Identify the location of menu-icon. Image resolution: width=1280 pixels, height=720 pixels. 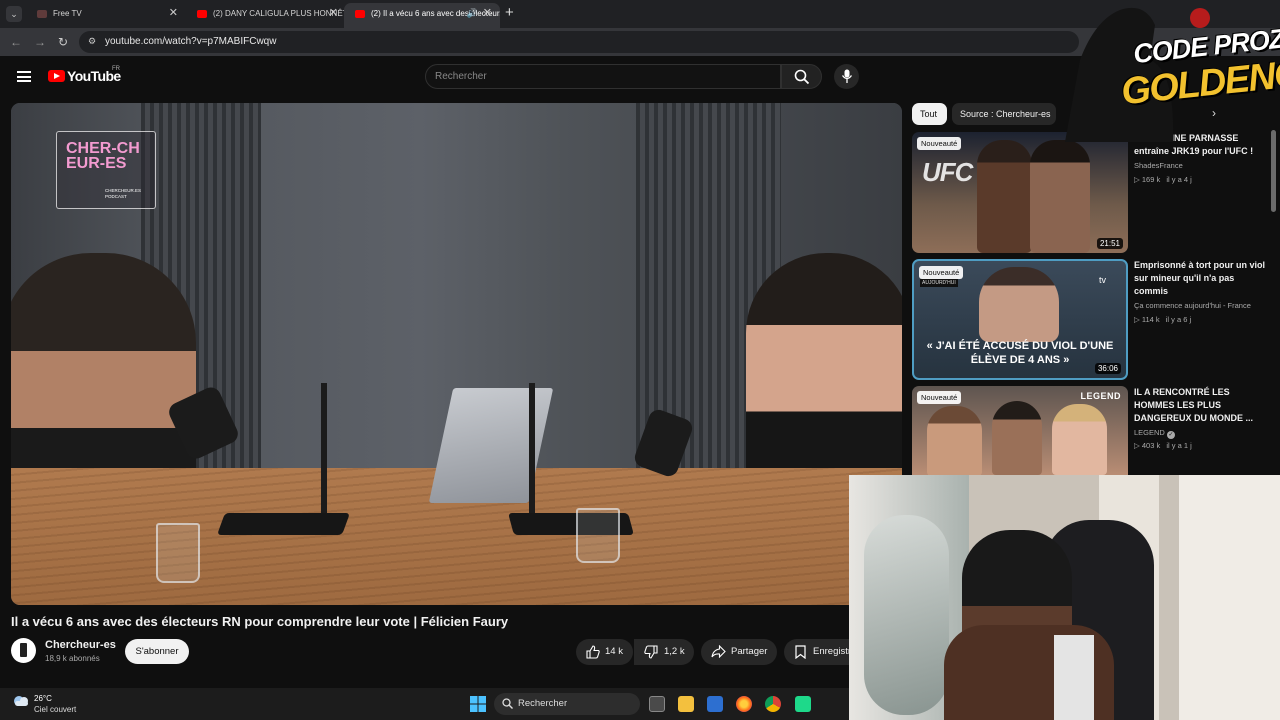
(24, 76).